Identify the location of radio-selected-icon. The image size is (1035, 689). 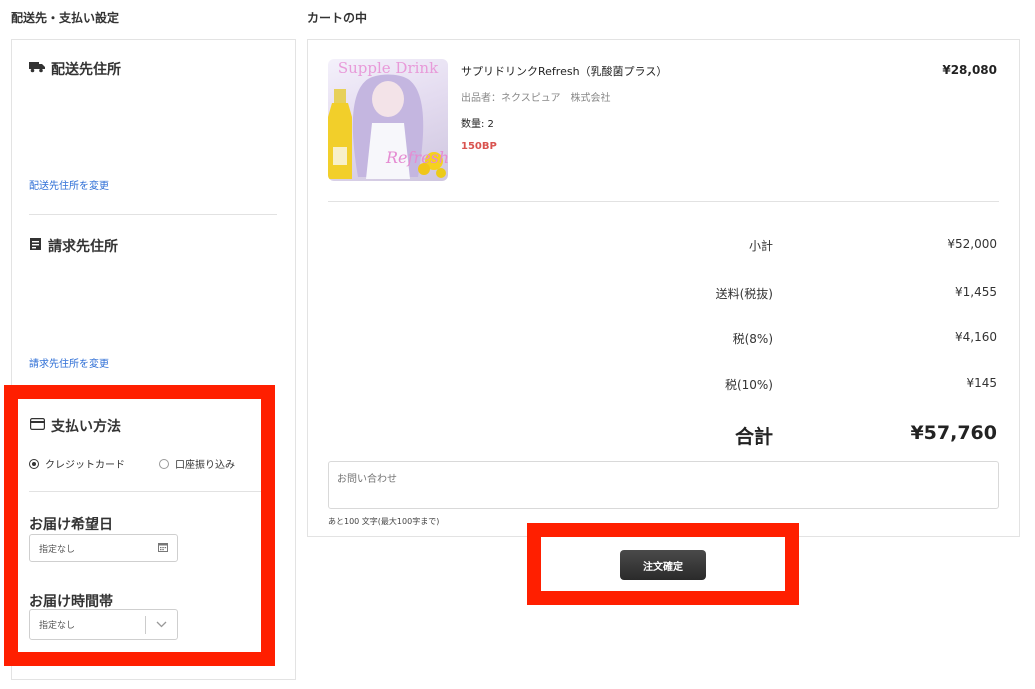
(34, 463).